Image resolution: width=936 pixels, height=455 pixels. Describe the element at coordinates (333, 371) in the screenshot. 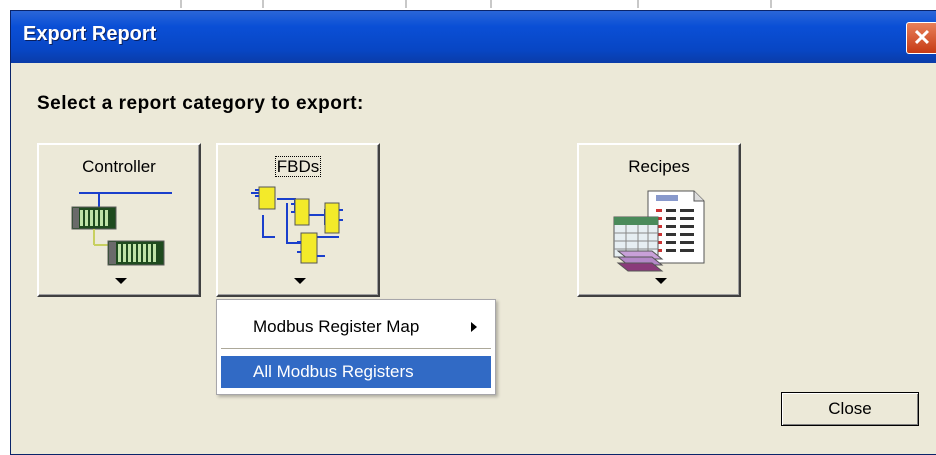

I see `menu-item-label: All Modbus Registers` at that location.